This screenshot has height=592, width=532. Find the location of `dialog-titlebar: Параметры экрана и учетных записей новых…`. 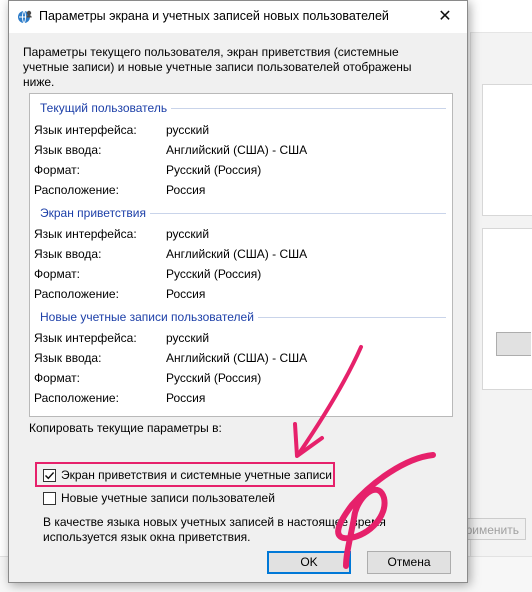

dialog-titlebar: Параметры экрана и учетных записей новых… is located at coordinates (238, 17).